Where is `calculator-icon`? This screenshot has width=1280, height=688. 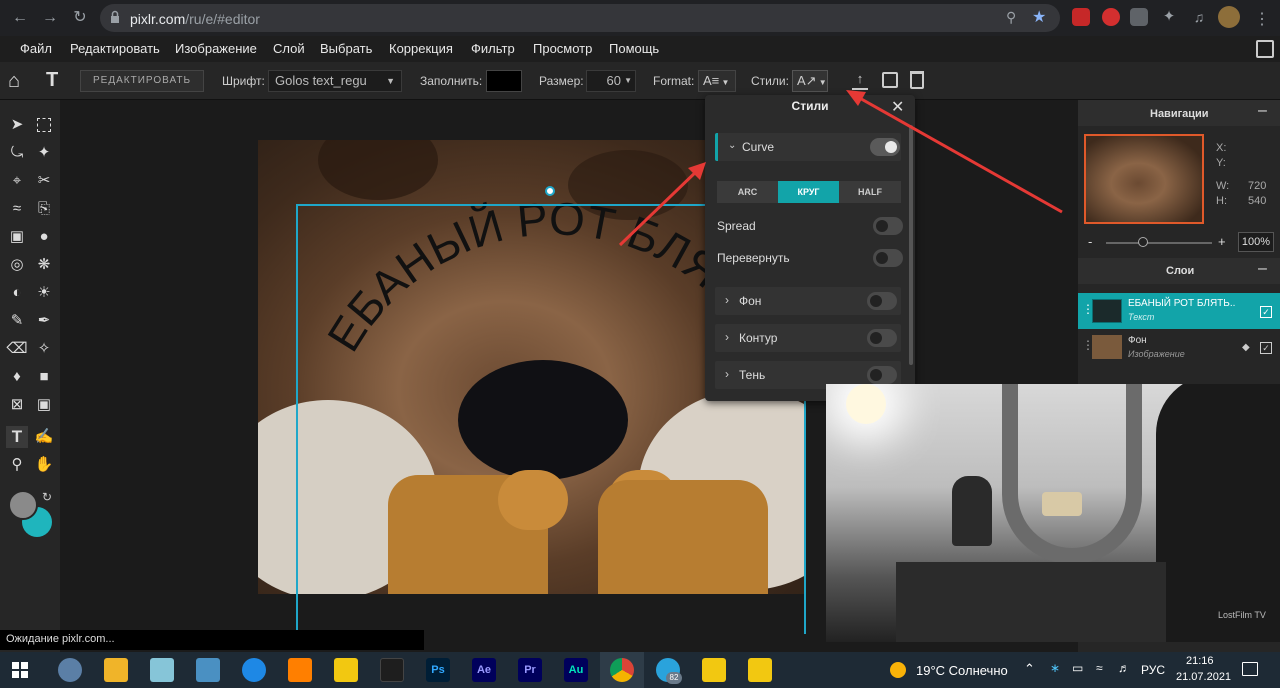 calculator-icon is located at coordinates (208, 670).